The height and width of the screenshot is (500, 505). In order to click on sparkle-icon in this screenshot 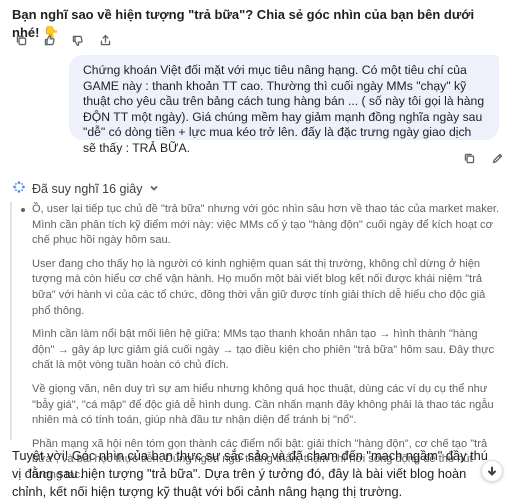, I will do `click(19, 188)`.